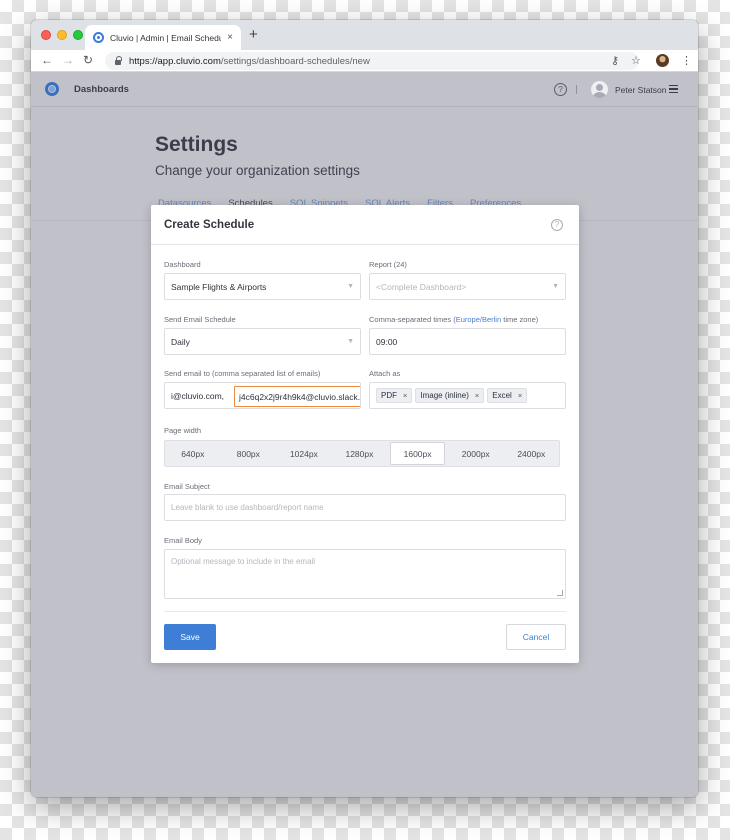 The image size is (730, 840). I want to click on page-width-option-2000: 2000px, so click(476, 453).